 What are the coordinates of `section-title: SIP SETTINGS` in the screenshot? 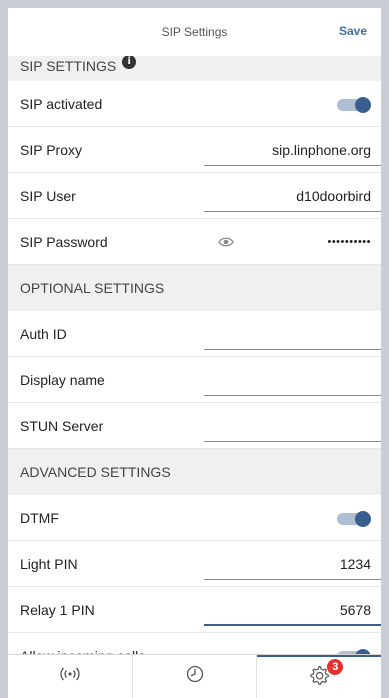 It's located at (68, 65).